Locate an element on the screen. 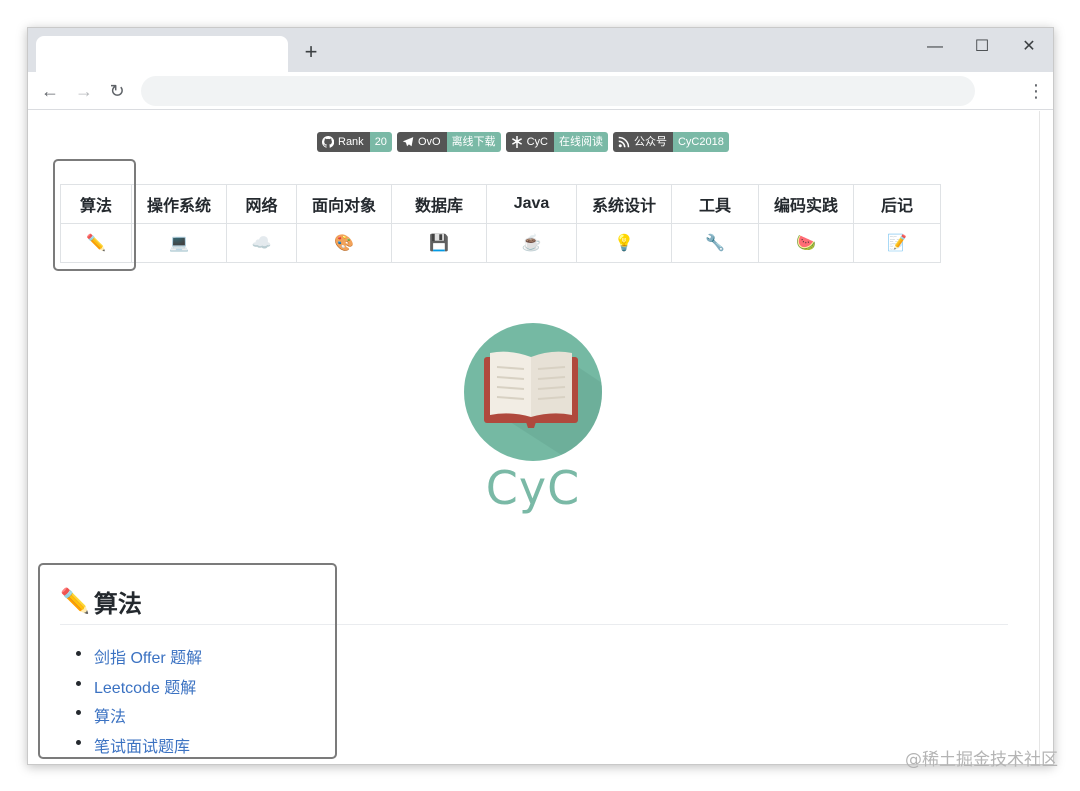 The image size is (1080, 791). badge-cyc: CyC 在线阅读 is located at coordinates (556, 142).